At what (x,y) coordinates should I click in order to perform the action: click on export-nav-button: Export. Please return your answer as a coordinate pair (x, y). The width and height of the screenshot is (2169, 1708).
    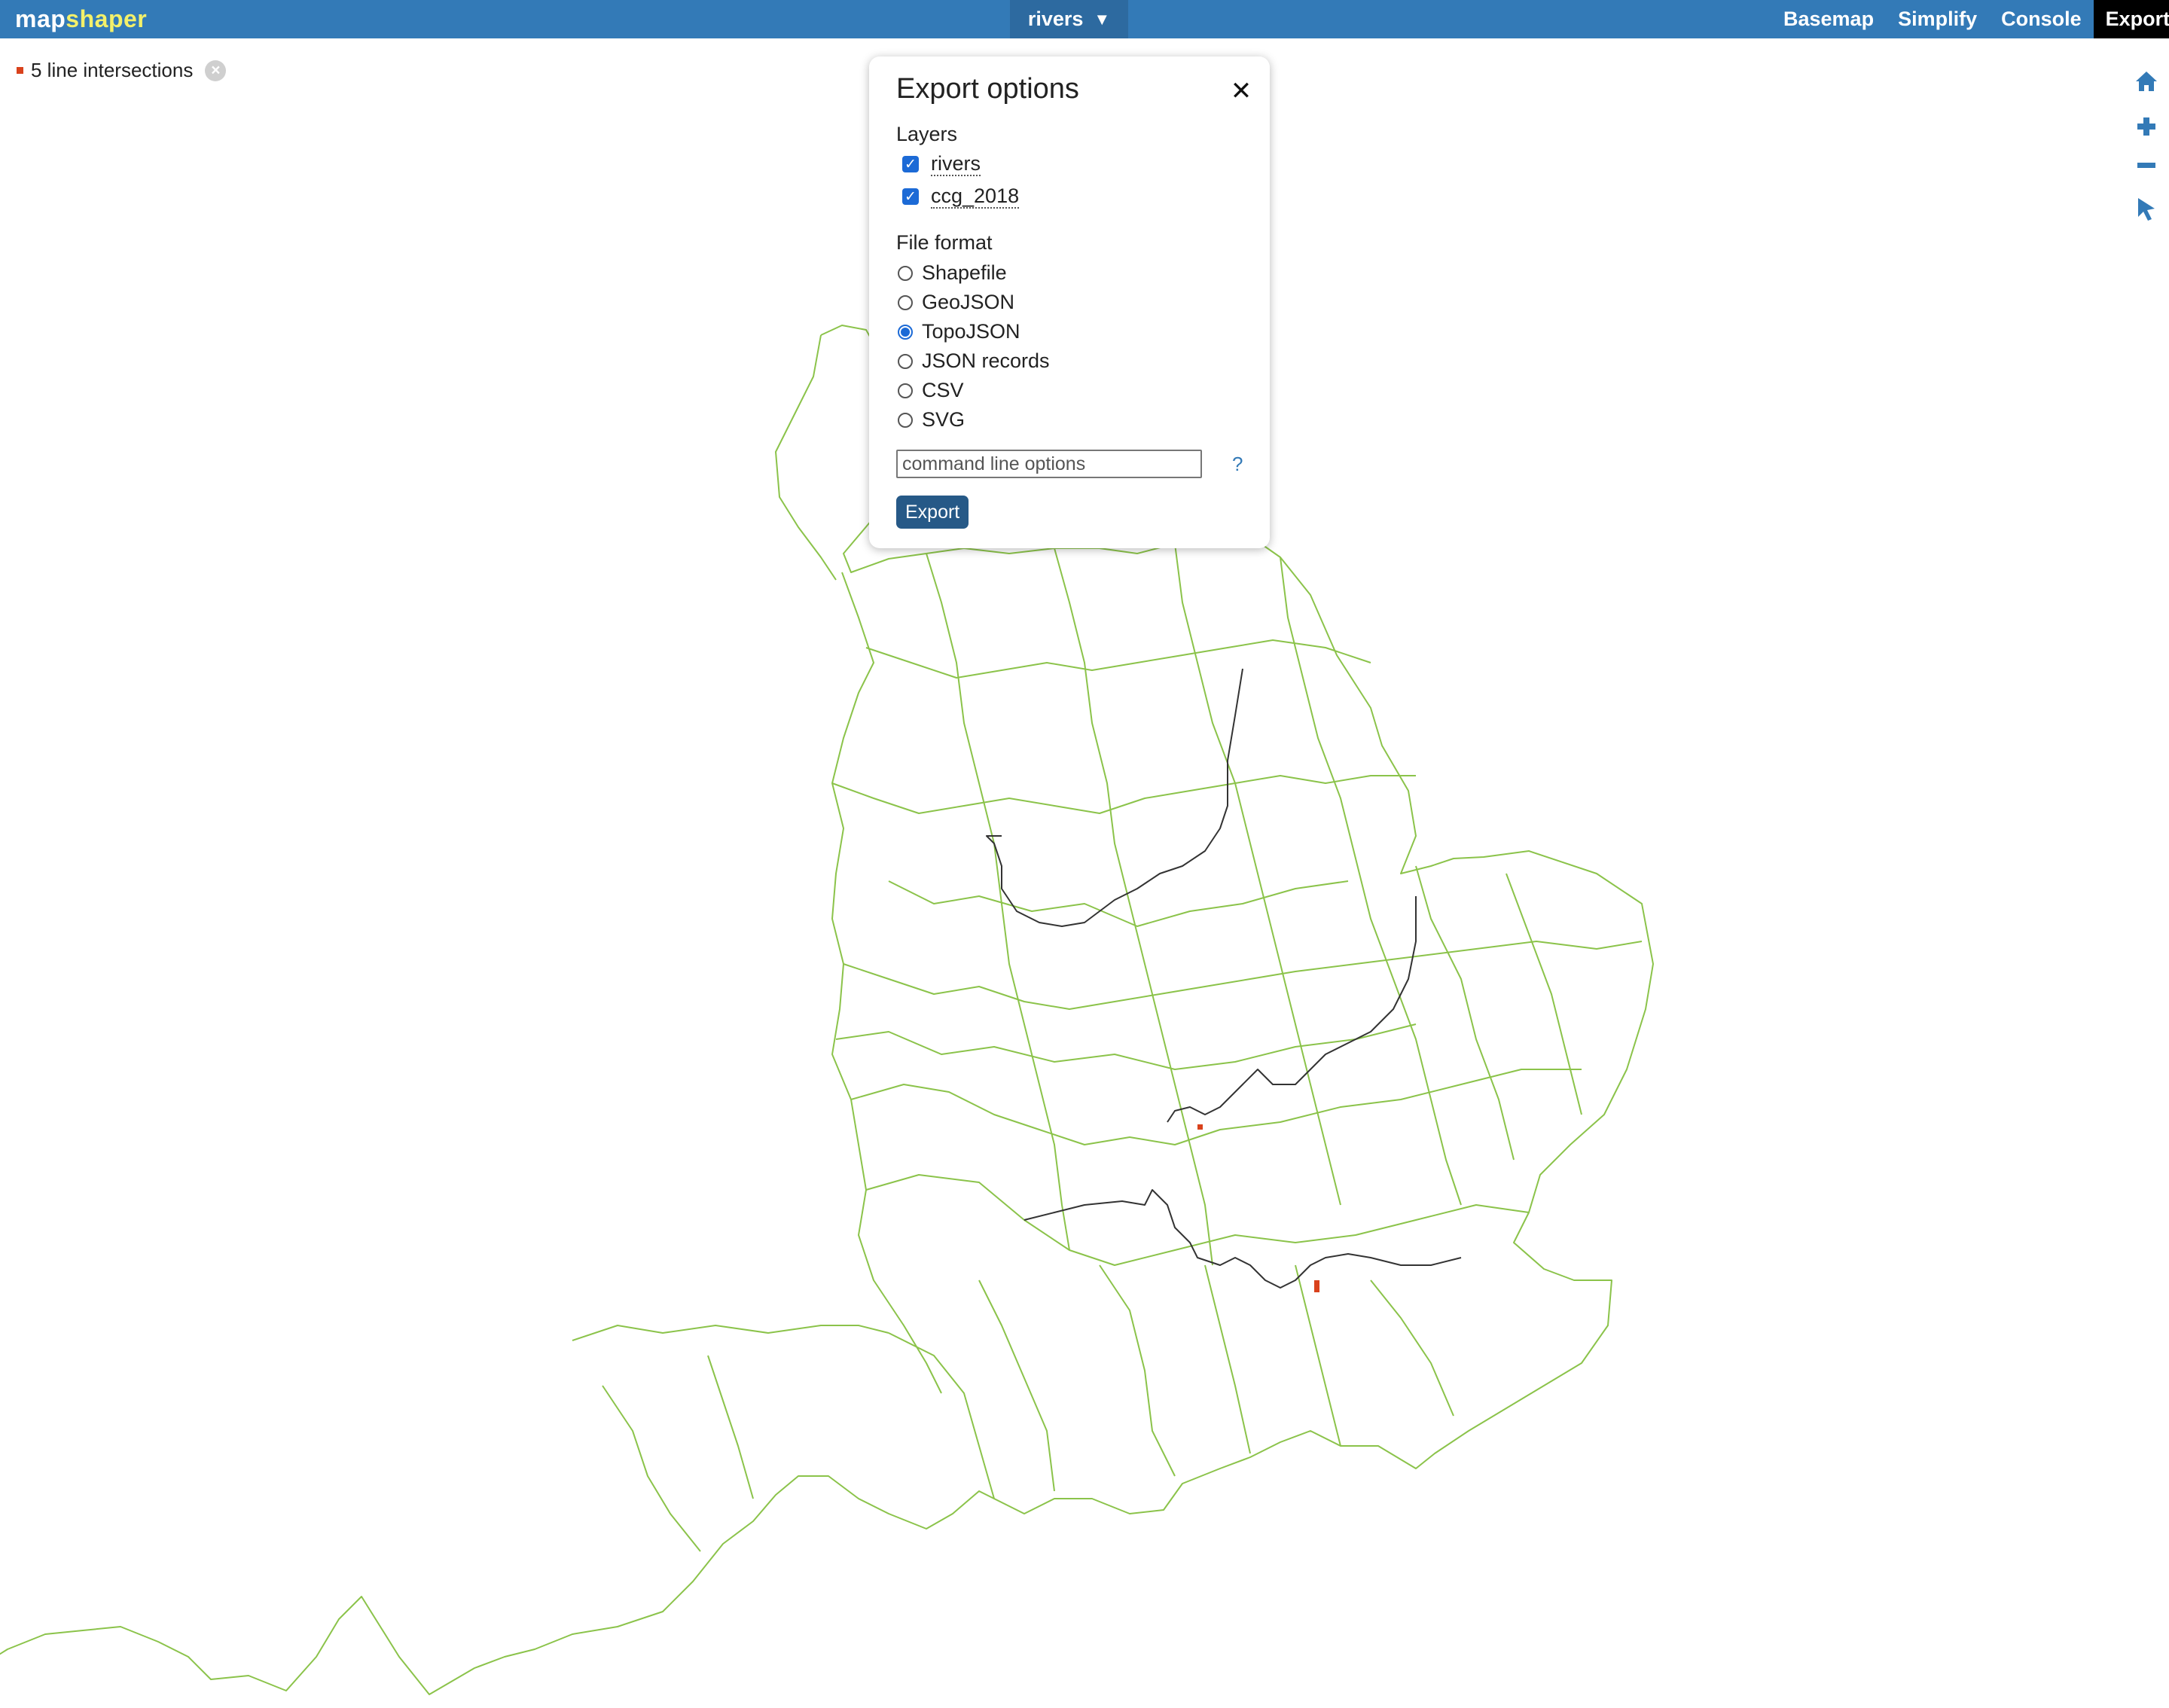
    Looking at the image, I should click on (2131, 19).